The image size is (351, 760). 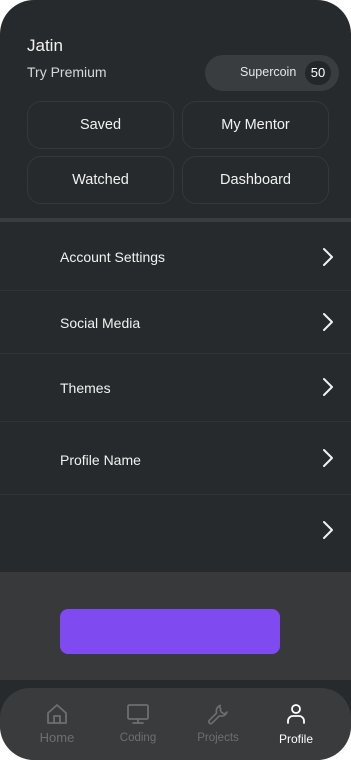 I want to click on wrench-icon, so click(x=218, y=714).